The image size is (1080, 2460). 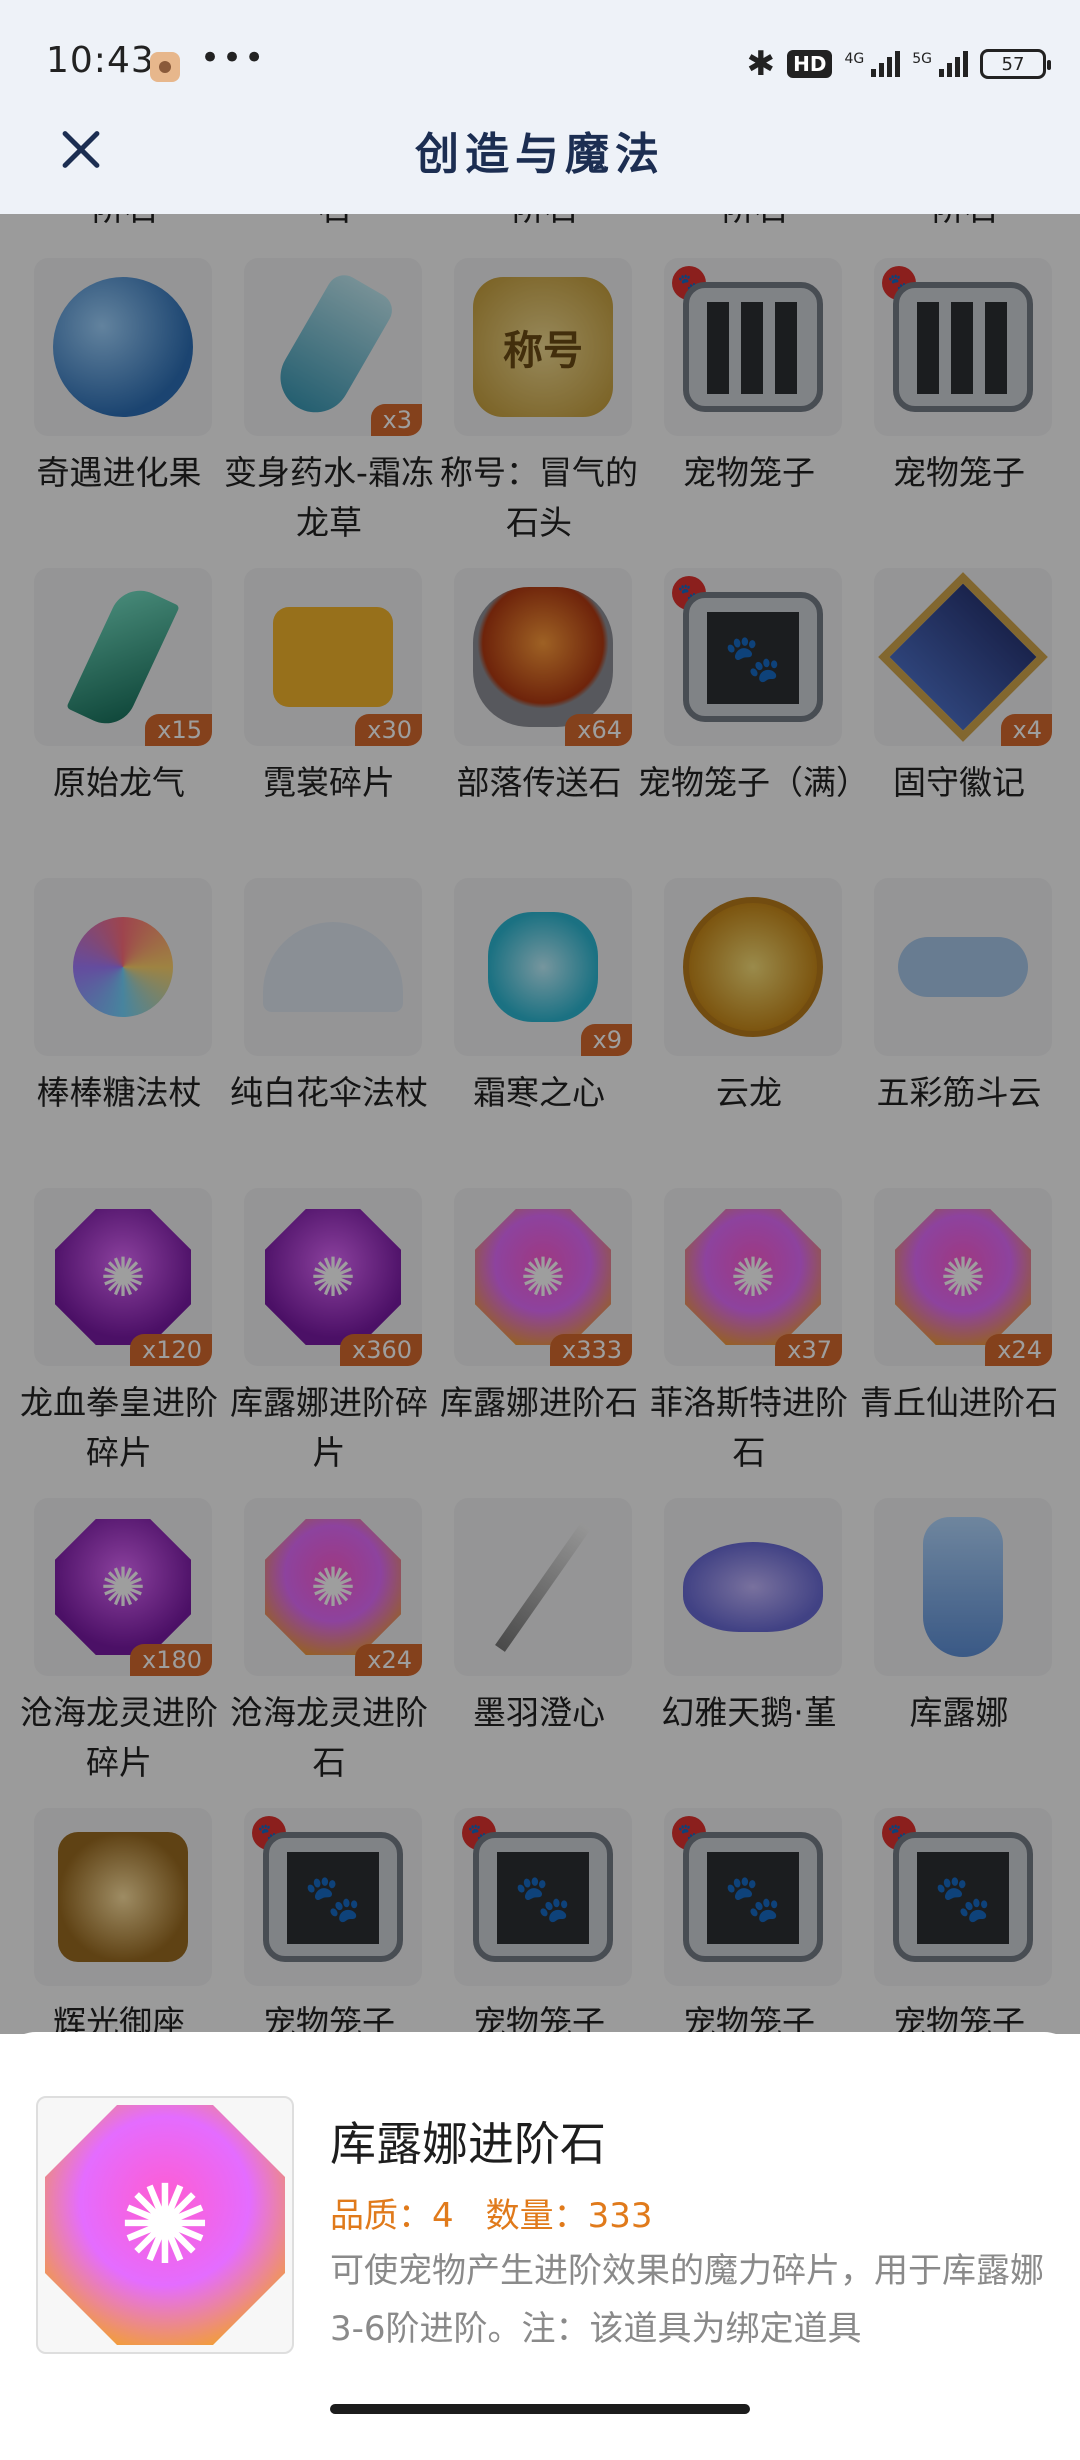 I want to click on more-notifications-icon: •••, so click(x=233, y=58).